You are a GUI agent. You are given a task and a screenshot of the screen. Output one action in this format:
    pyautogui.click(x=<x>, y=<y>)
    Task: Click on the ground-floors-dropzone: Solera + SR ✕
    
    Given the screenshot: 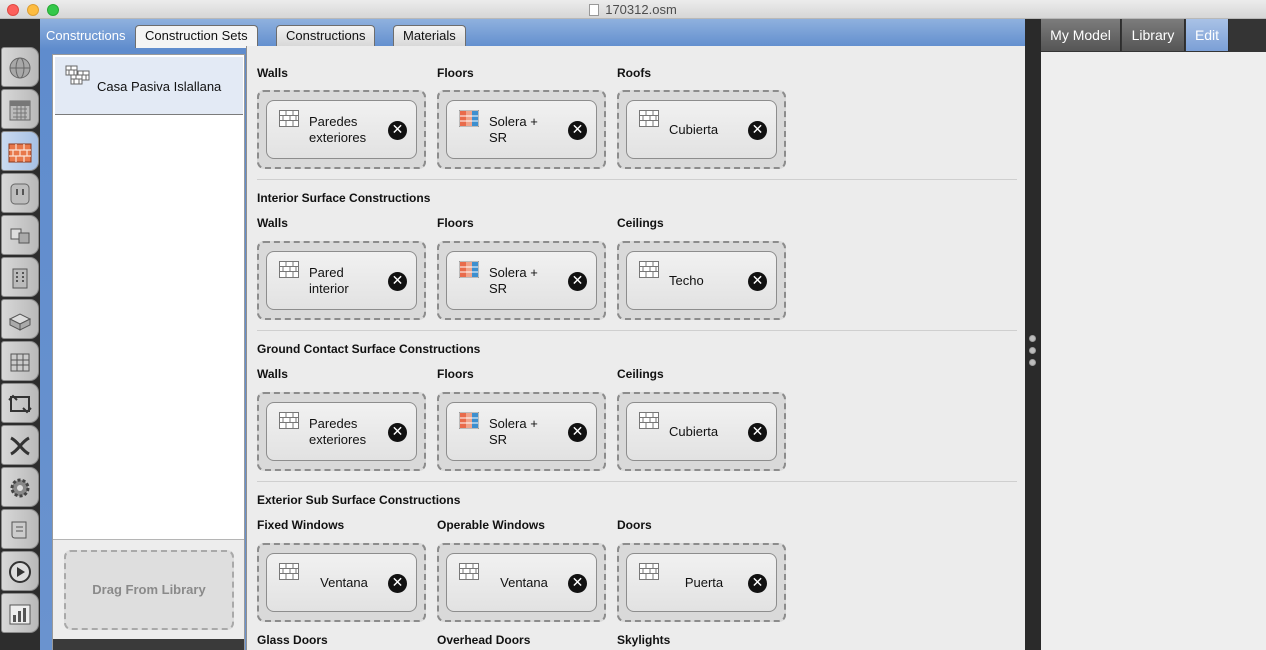 What is the action you would take?
    pyautogui.click(x=521, y=431)
    